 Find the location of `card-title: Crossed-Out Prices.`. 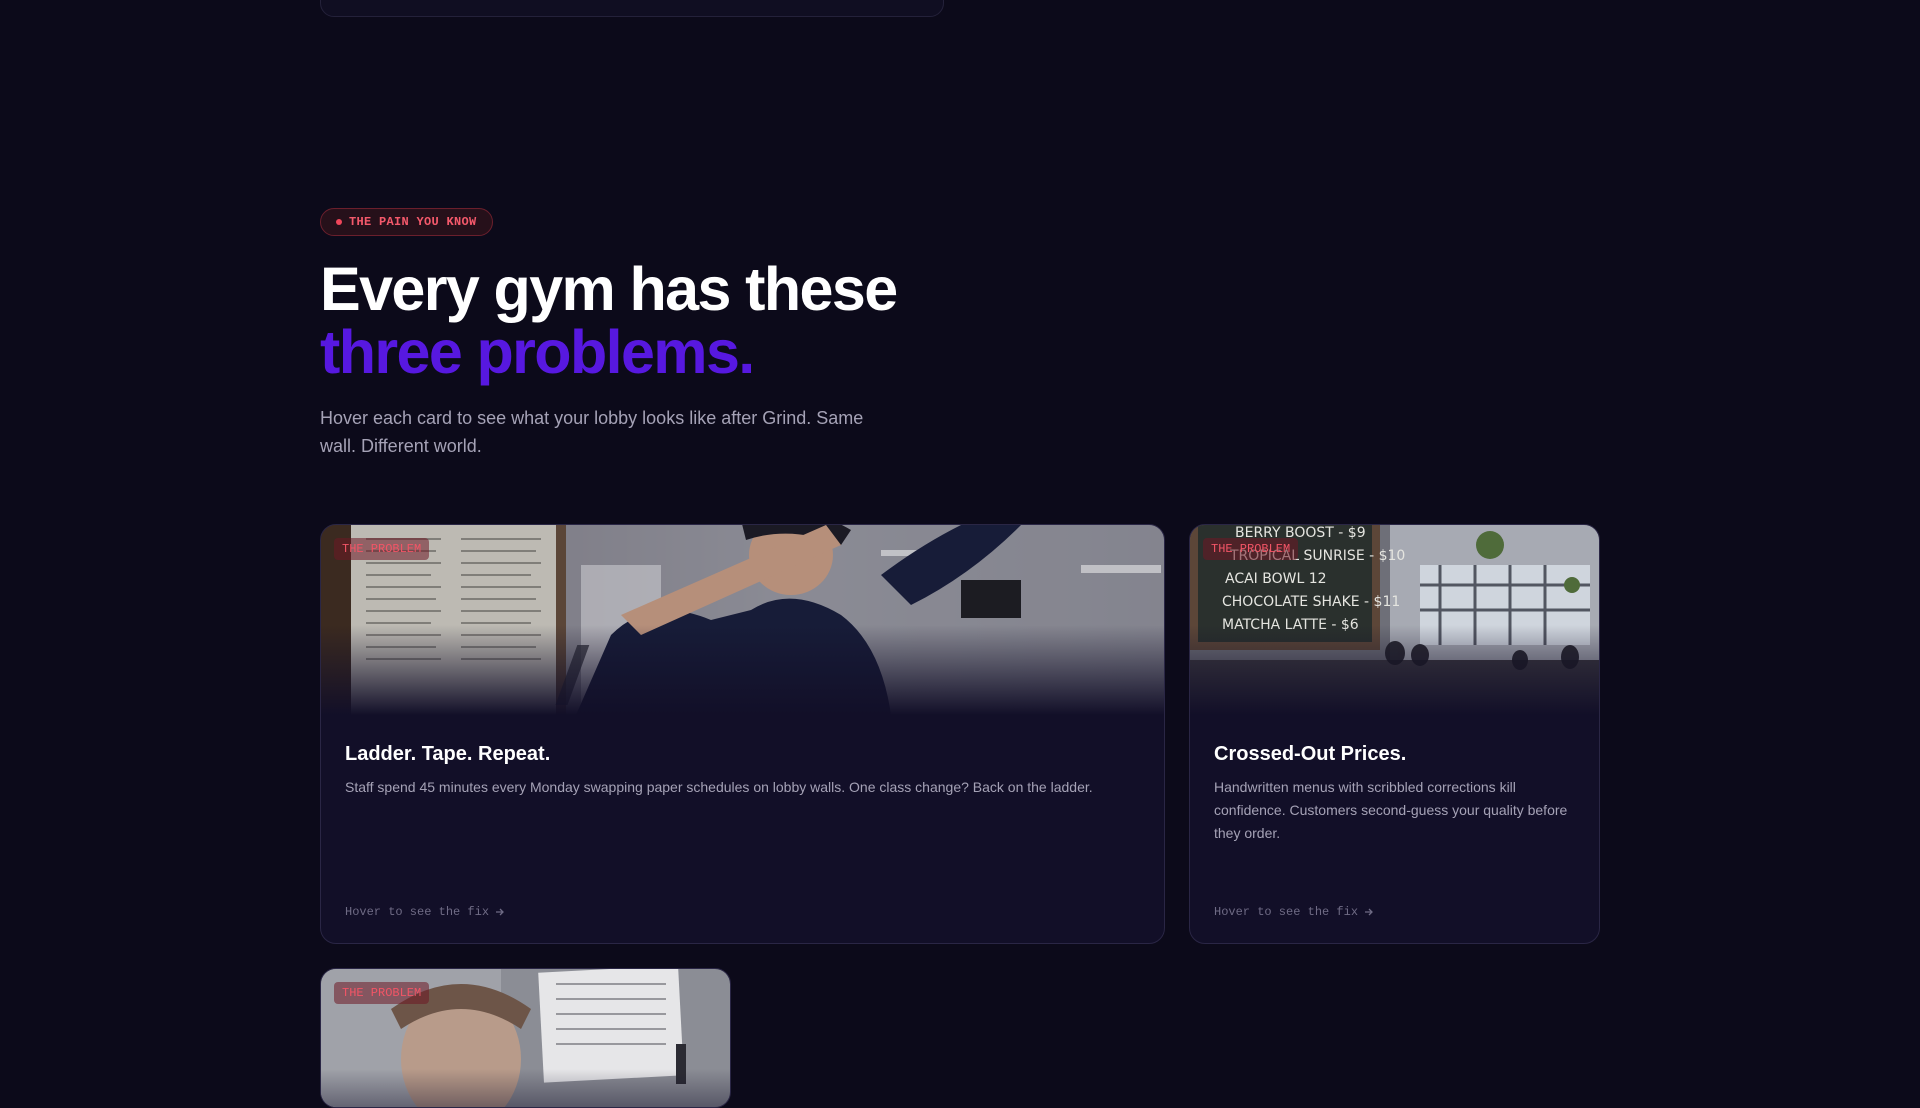

card-title: Crossed-Out Prices. is located at coordinates (1310, 754).